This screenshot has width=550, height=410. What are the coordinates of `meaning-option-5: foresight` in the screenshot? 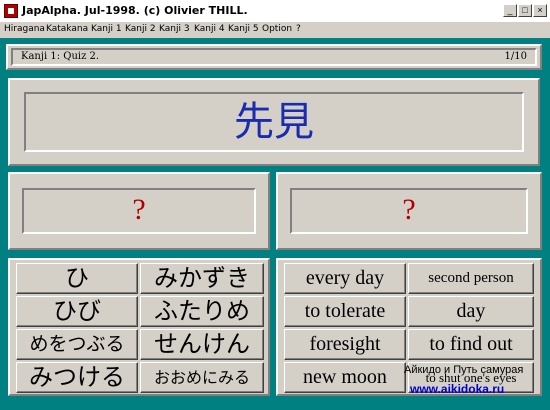 It's located at (345, 344).